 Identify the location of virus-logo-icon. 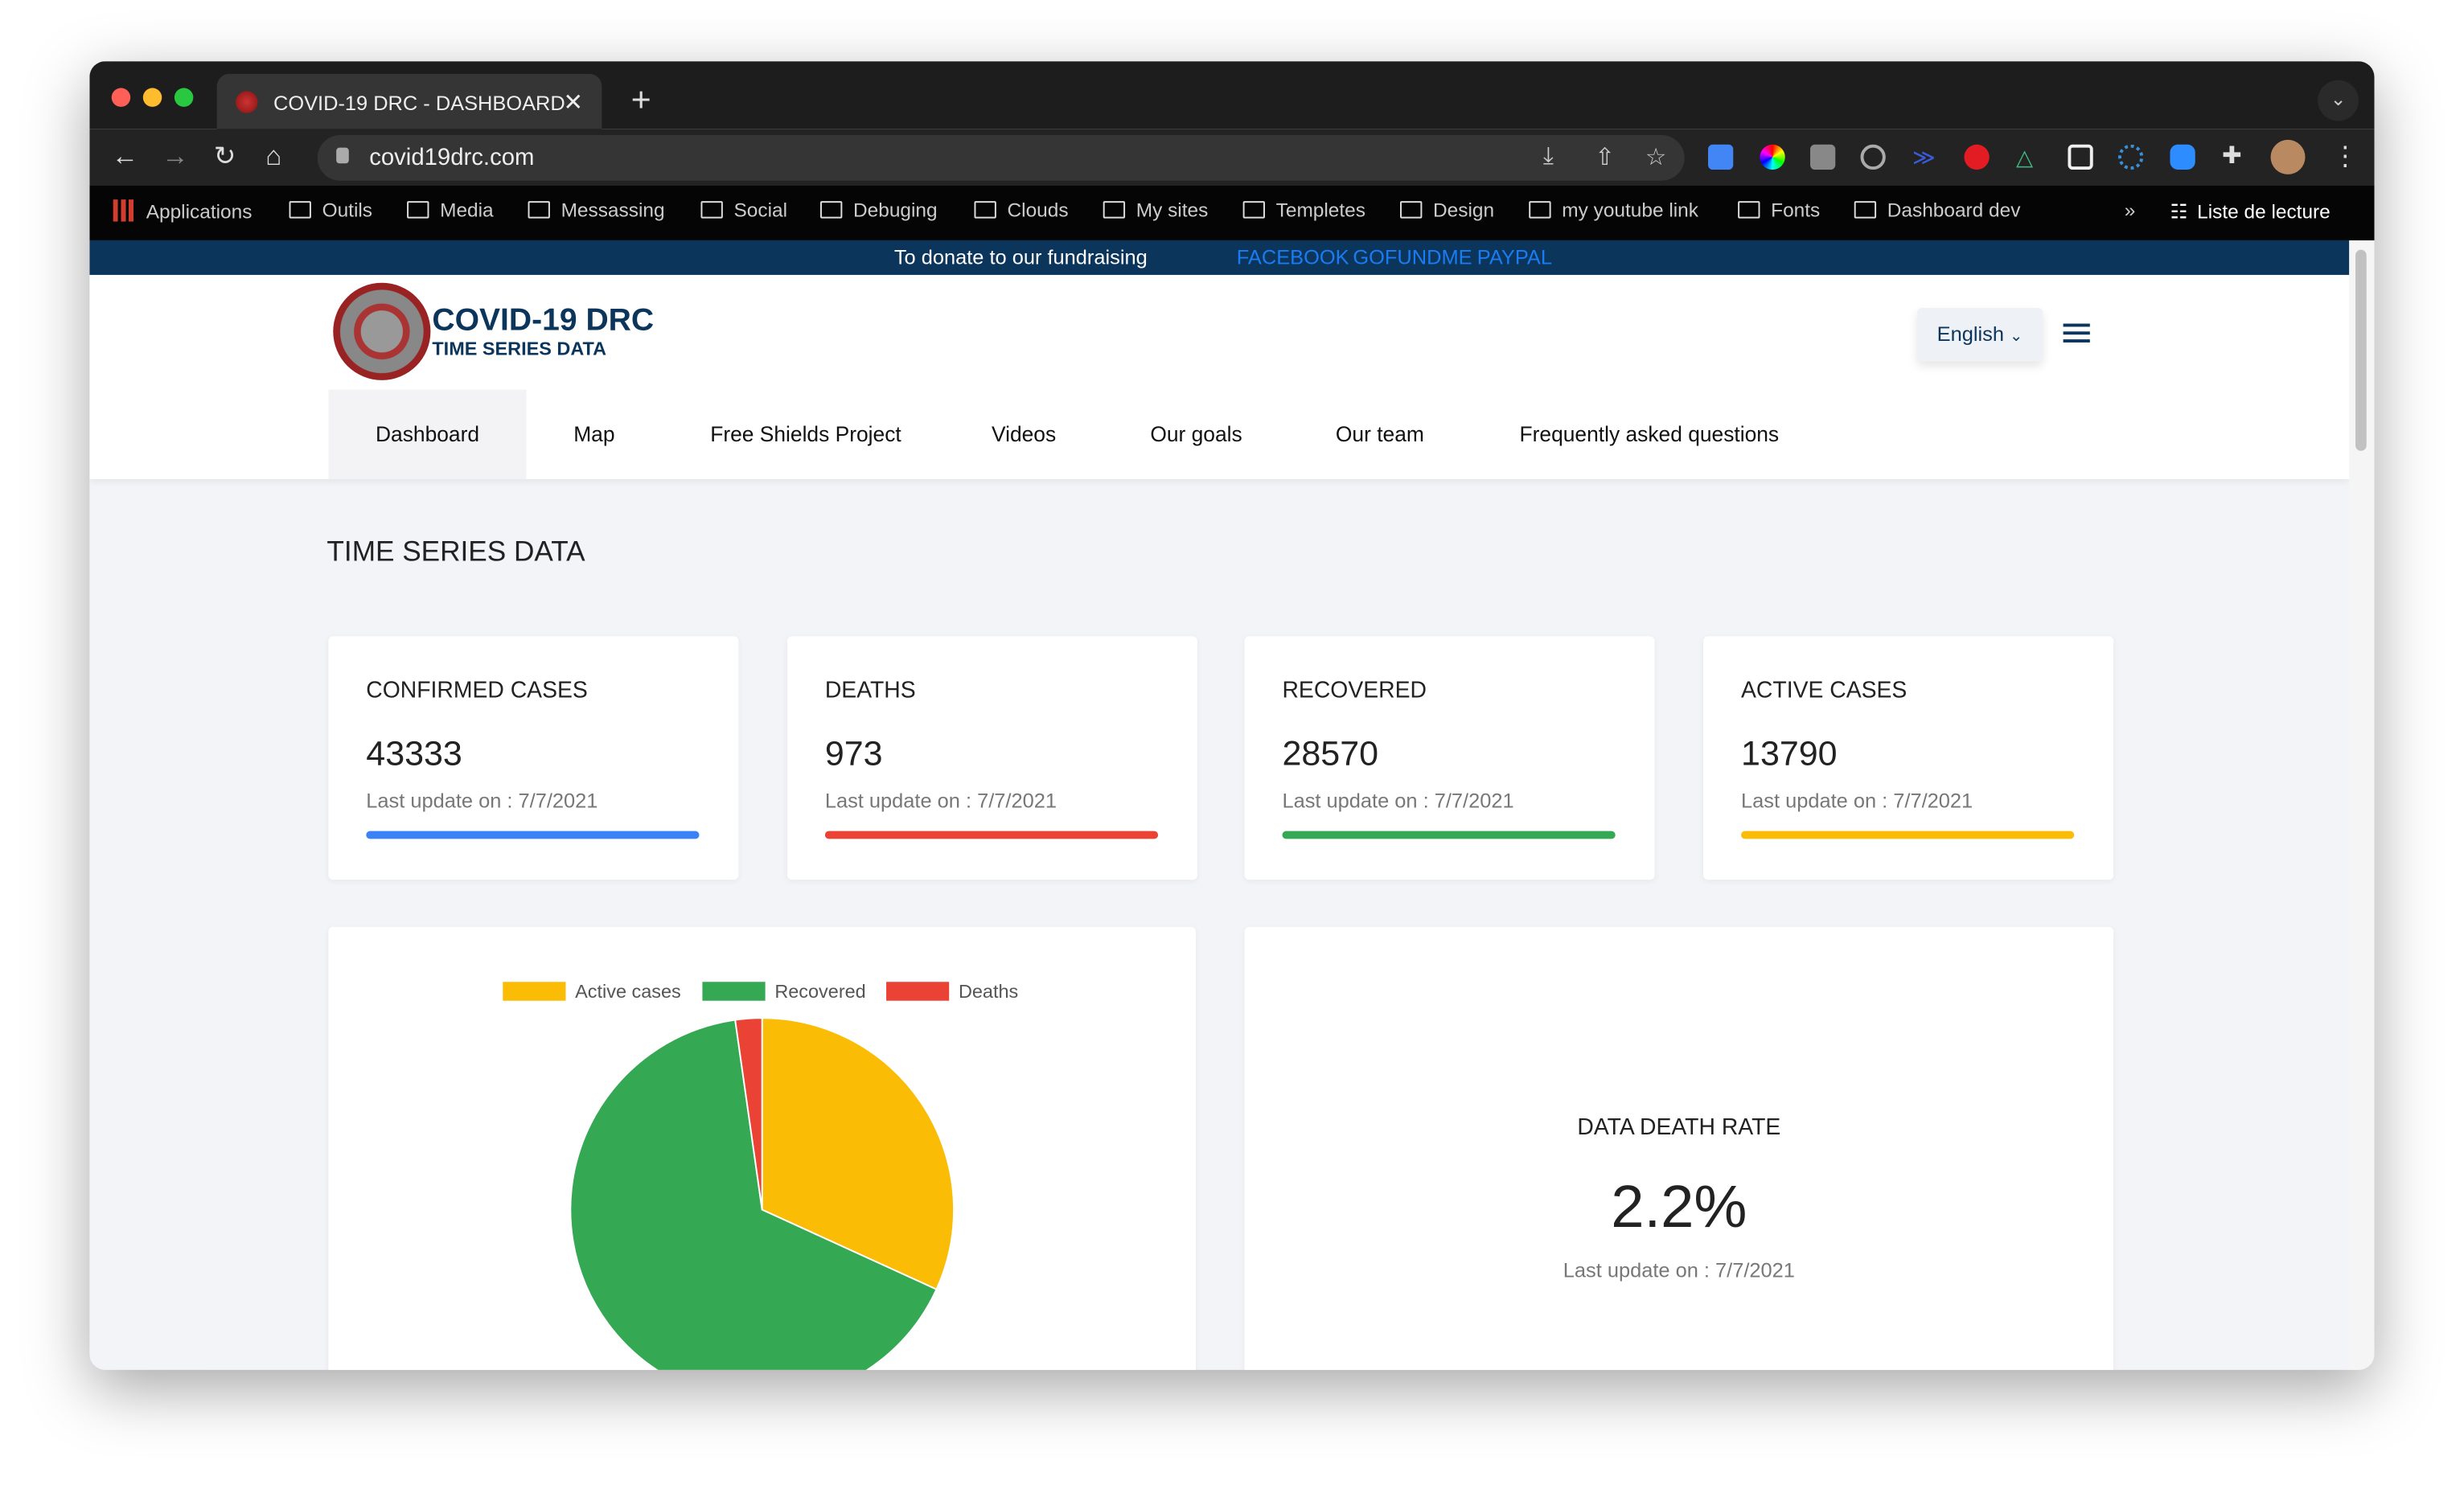
(382, 331).